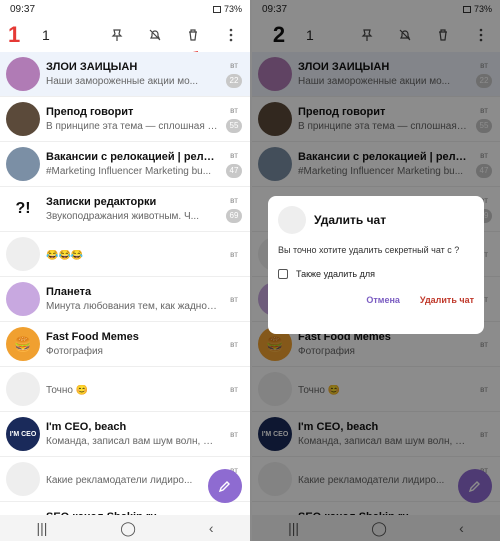 The width and height of the screenshot is (500, 541). Describe the element at coordinates (90, 112) in the screenshot. I see `chat-name: Препод говорит` at that location.